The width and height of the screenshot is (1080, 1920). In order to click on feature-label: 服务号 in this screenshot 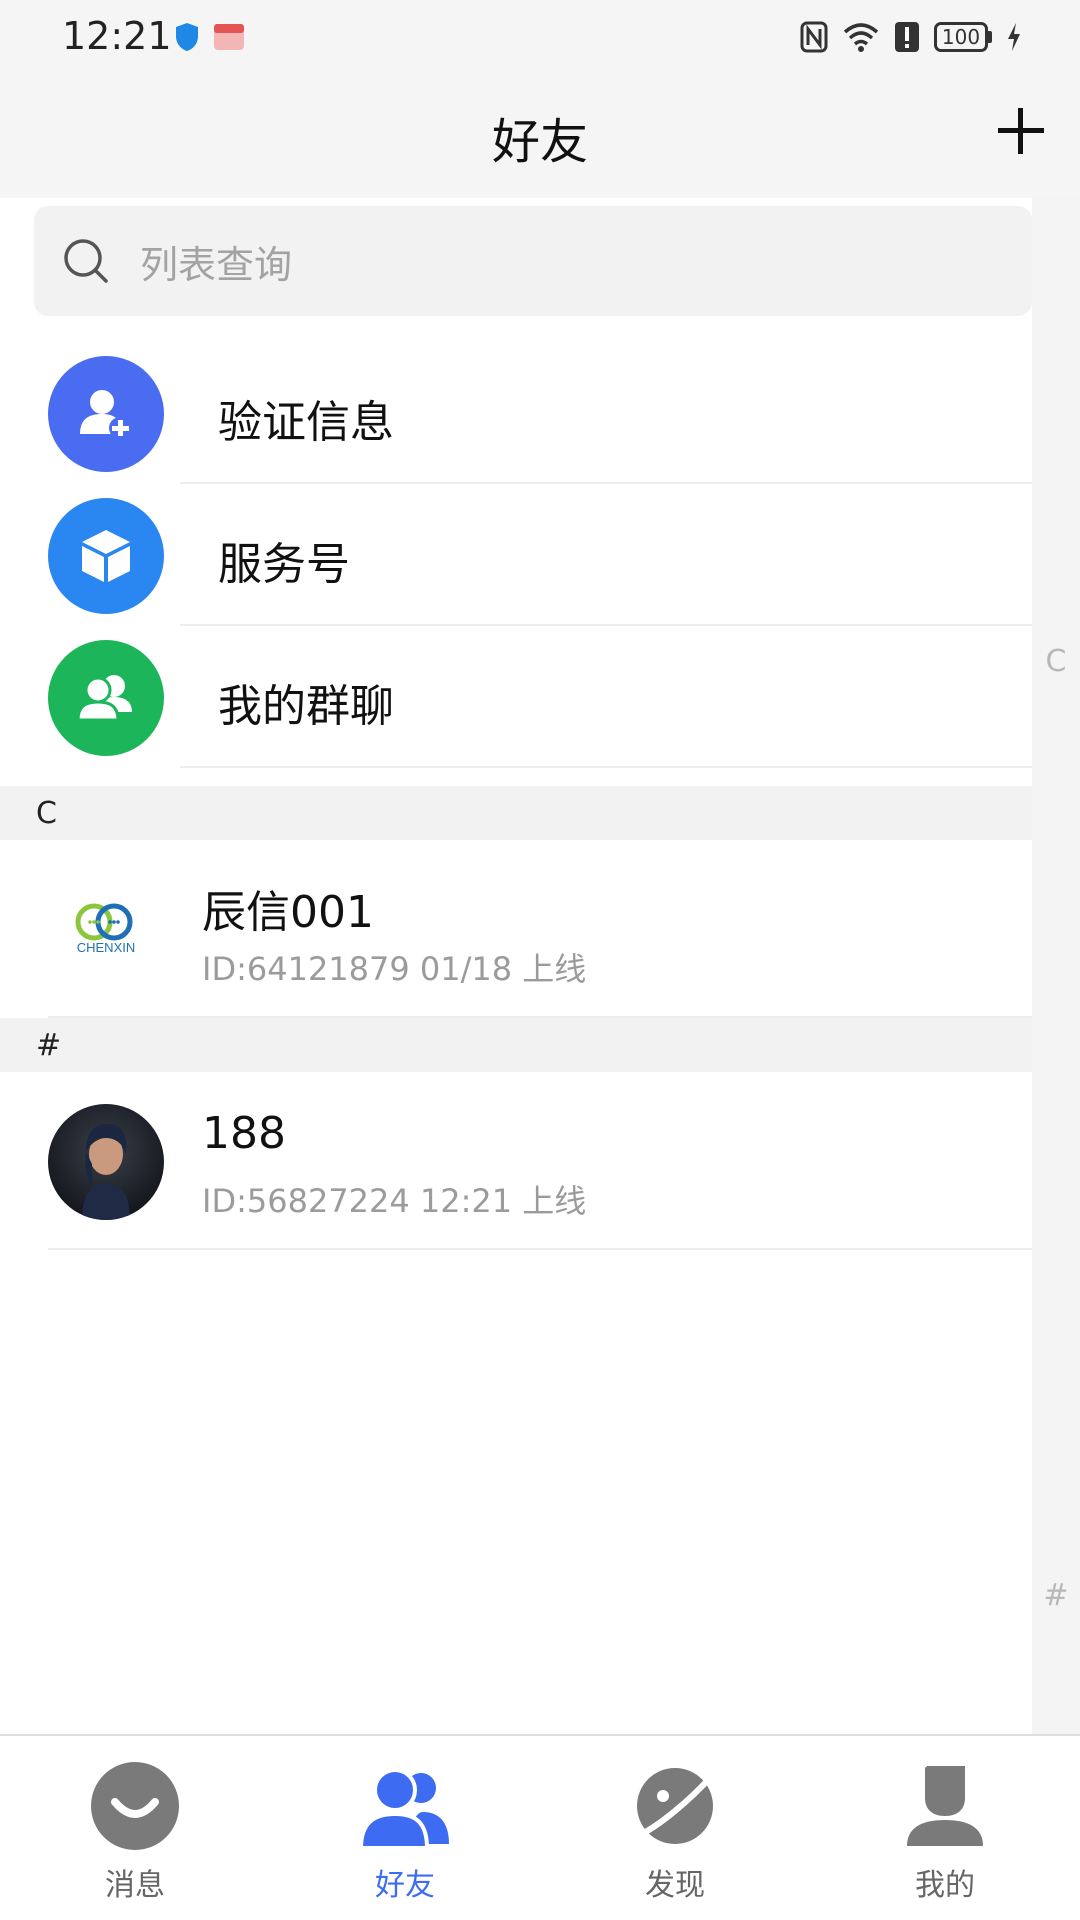, I will do `click(284, 564)`.